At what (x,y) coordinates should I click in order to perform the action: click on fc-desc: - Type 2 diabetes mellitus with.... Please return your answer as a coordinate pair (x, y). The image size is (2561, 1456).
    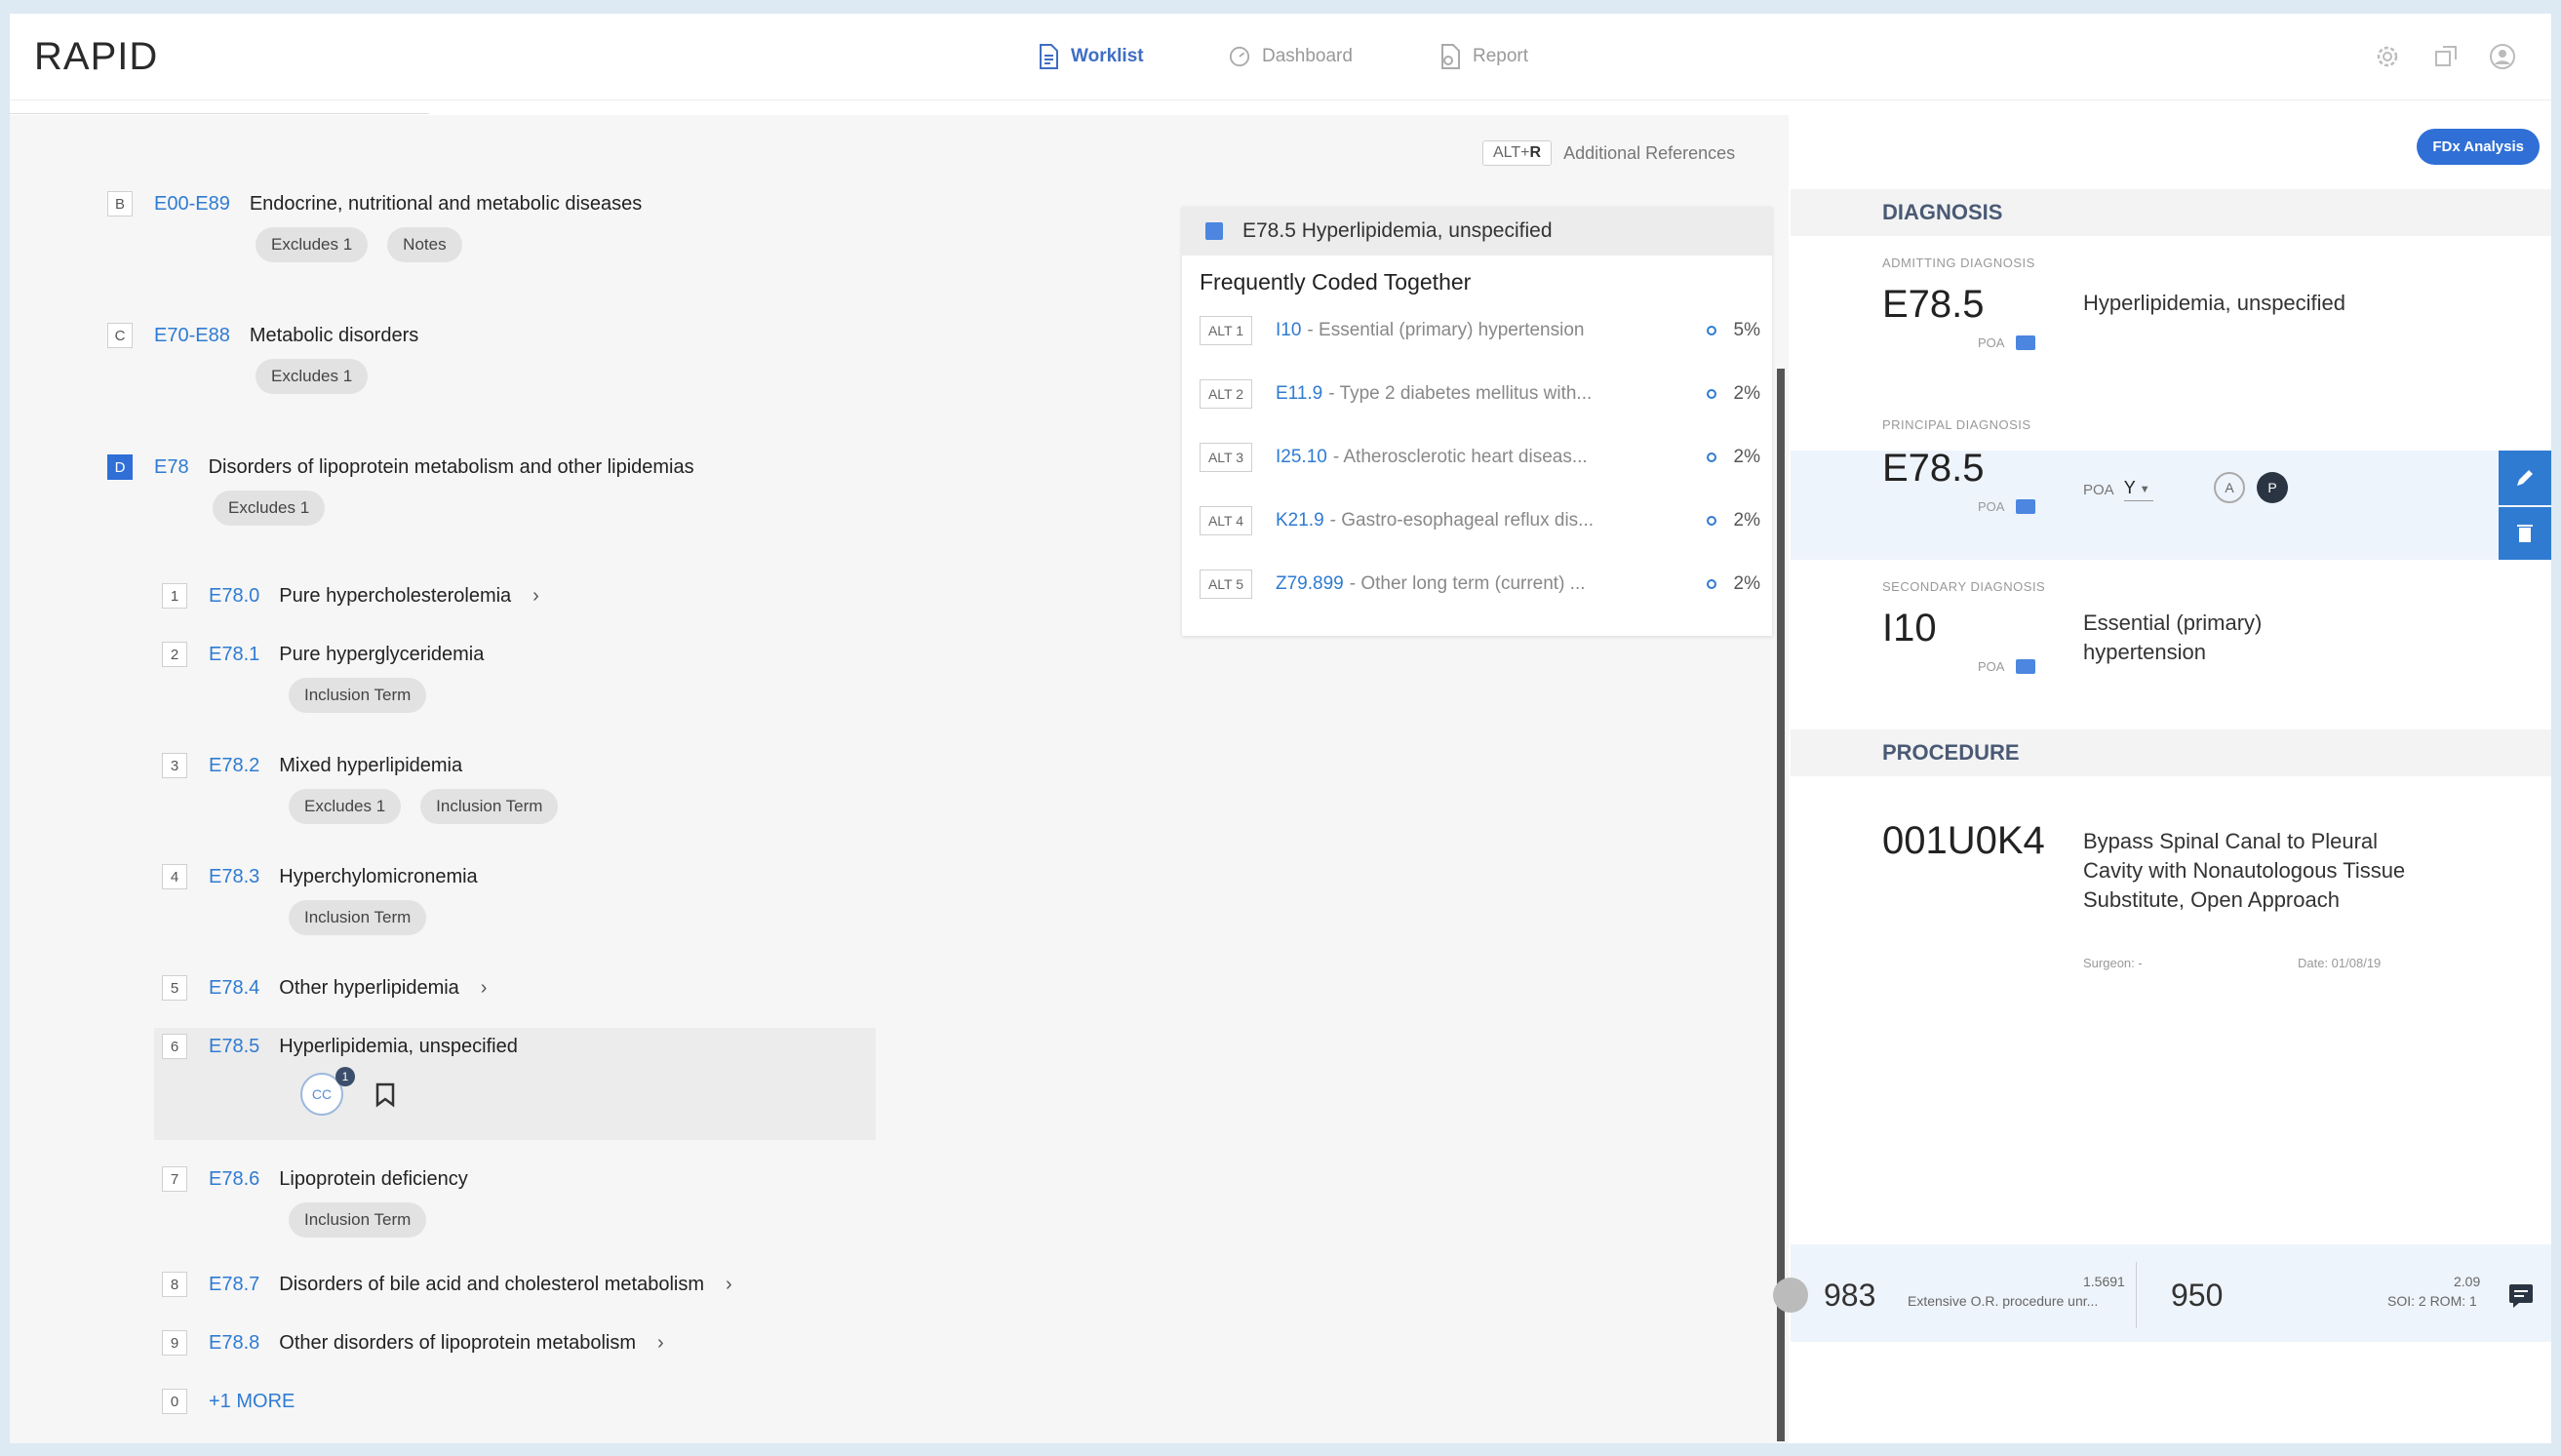
    Looking at the image, I should click on (1460, 393).